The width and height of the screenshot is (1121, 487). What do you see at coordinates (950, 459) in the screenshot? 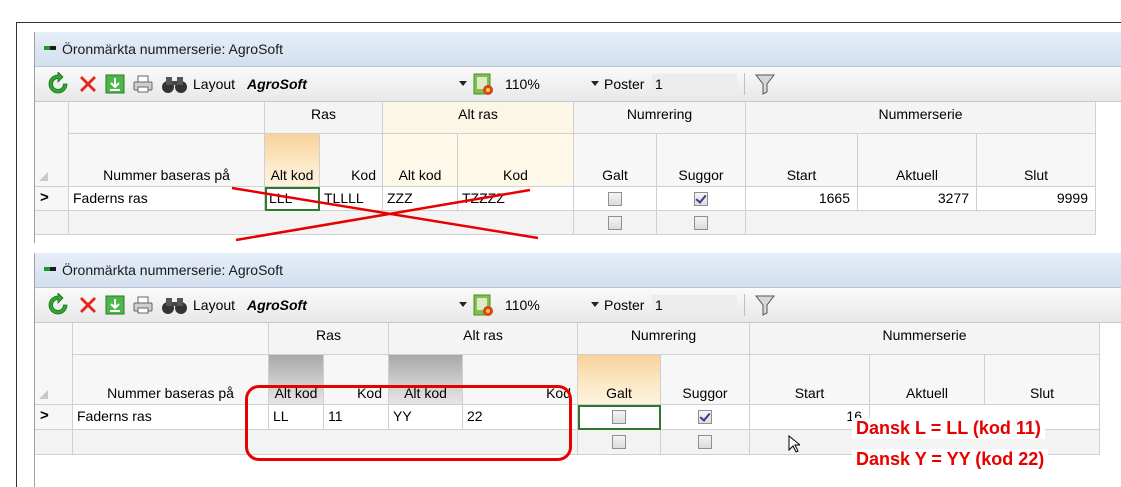
I see `annotation-note-2: Dansk Y = YY (kod 22)` at bounding box center [950, 459].